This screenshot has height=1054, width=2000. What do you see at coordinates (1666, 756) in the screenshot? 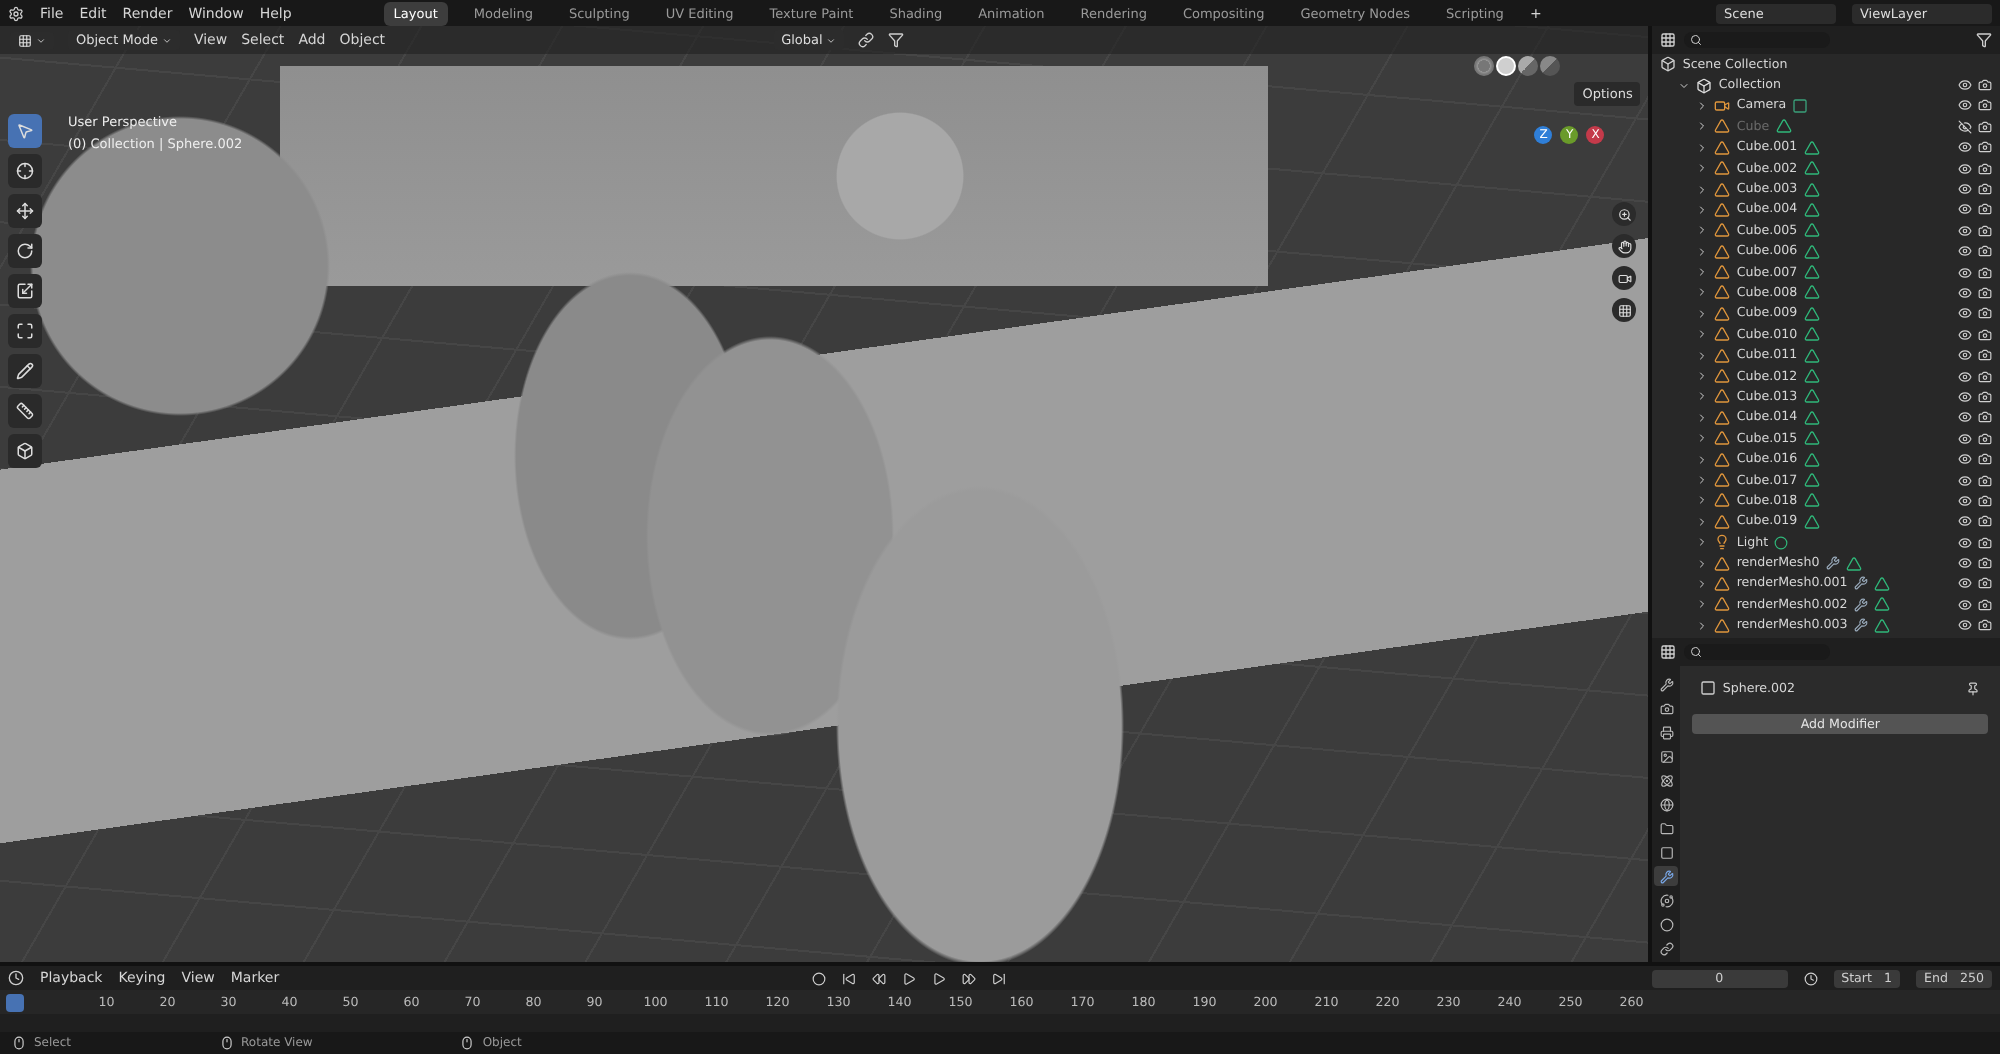
I see `image-icon` at bounding box center [1666, 756].